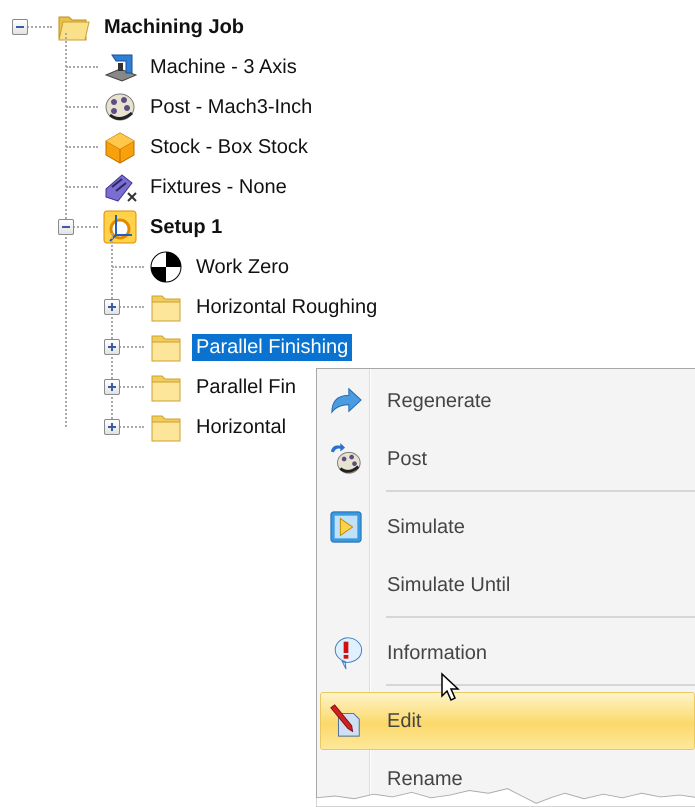 Image resolution: width=695 pixels, height=807 pixels. I want to click on tree-item: Setup 1, so click(186, 227).